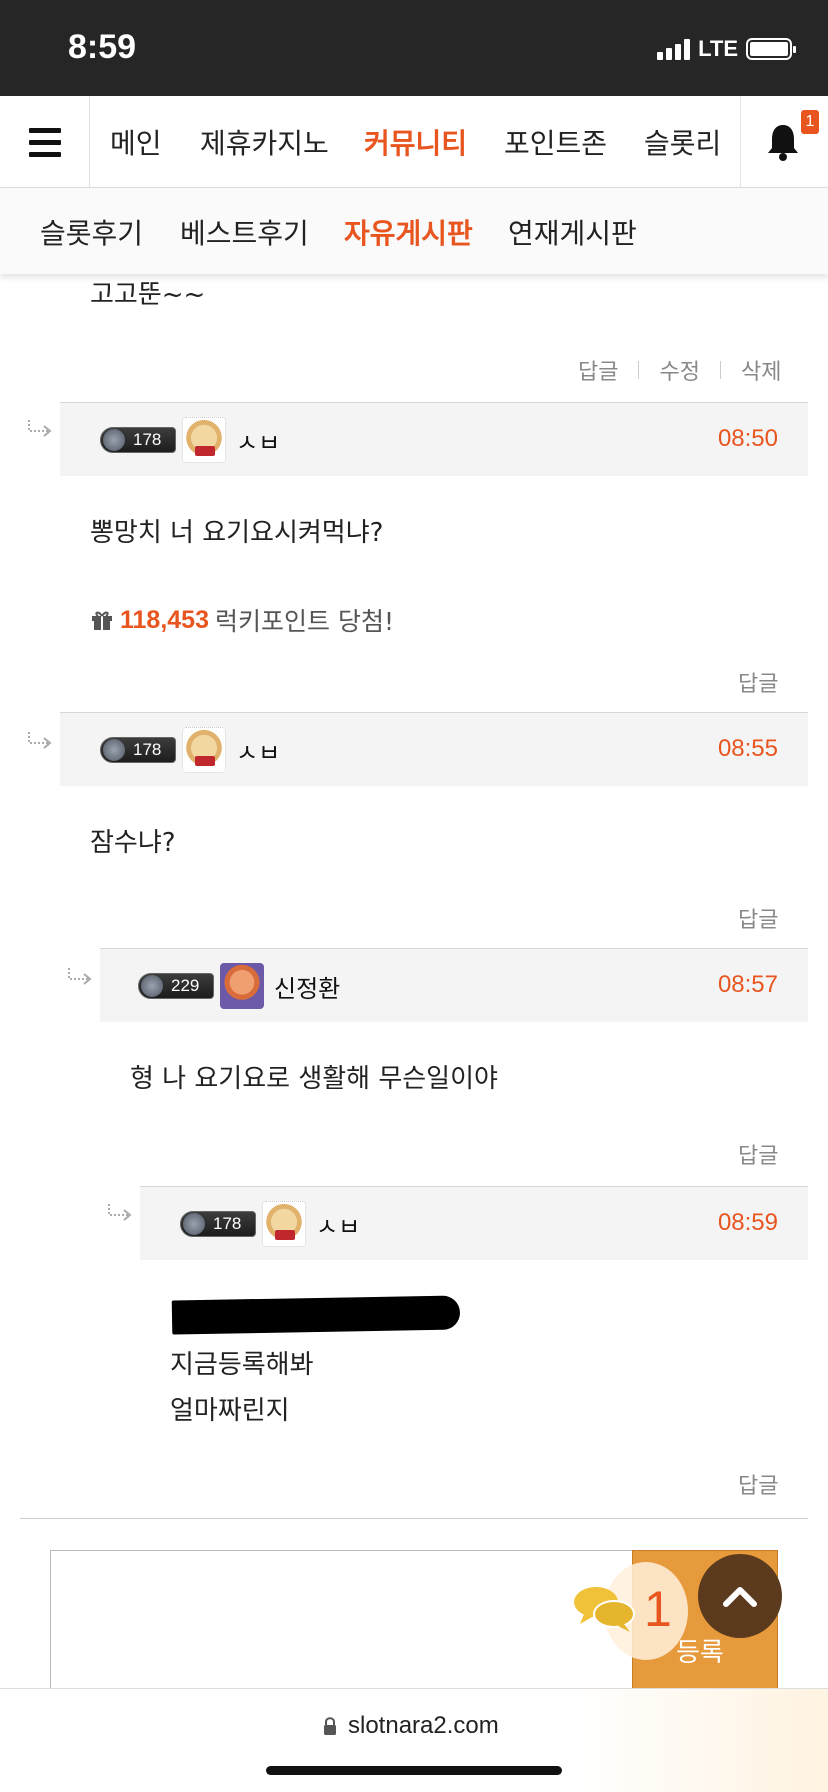 Image resolution: width=828 pixels, height=1792 pixels. I want to click on comment-time: 08:50, so click(747, 438).